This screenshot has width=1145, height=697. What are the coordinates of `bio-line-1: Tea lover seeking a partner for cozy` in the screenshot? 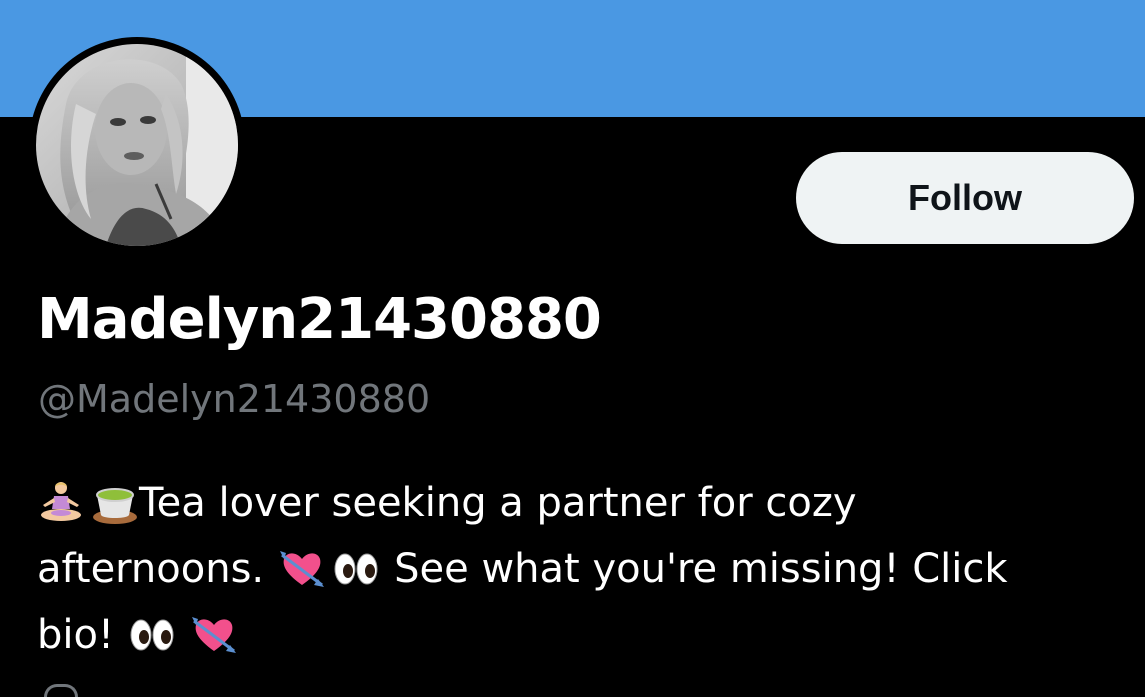 It's located at (582, 503).